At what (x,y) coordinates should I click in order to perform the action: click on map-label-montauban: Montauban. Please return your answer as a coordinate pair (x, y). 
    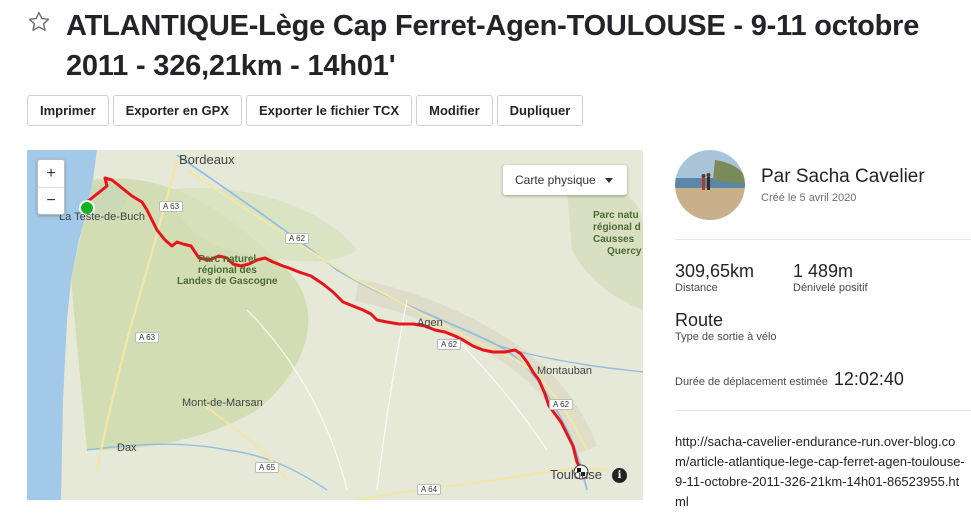
    Looking at the image, I should click on (565, 371).